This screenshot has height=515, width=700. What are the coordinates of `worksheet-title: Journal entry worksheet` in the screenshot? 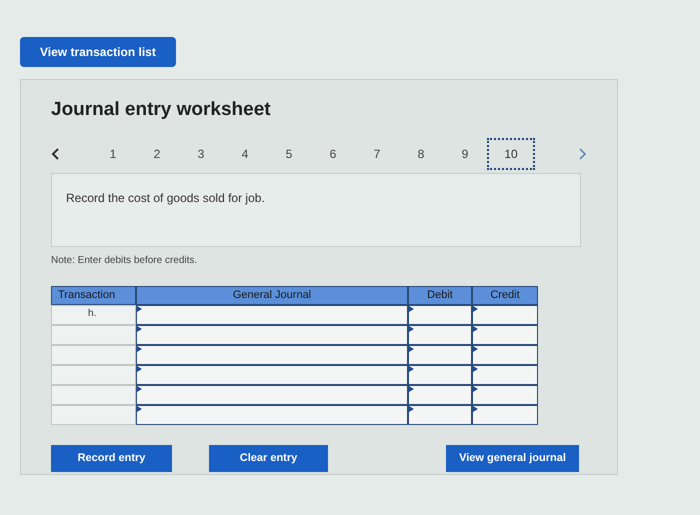 It's located at (161, 110).